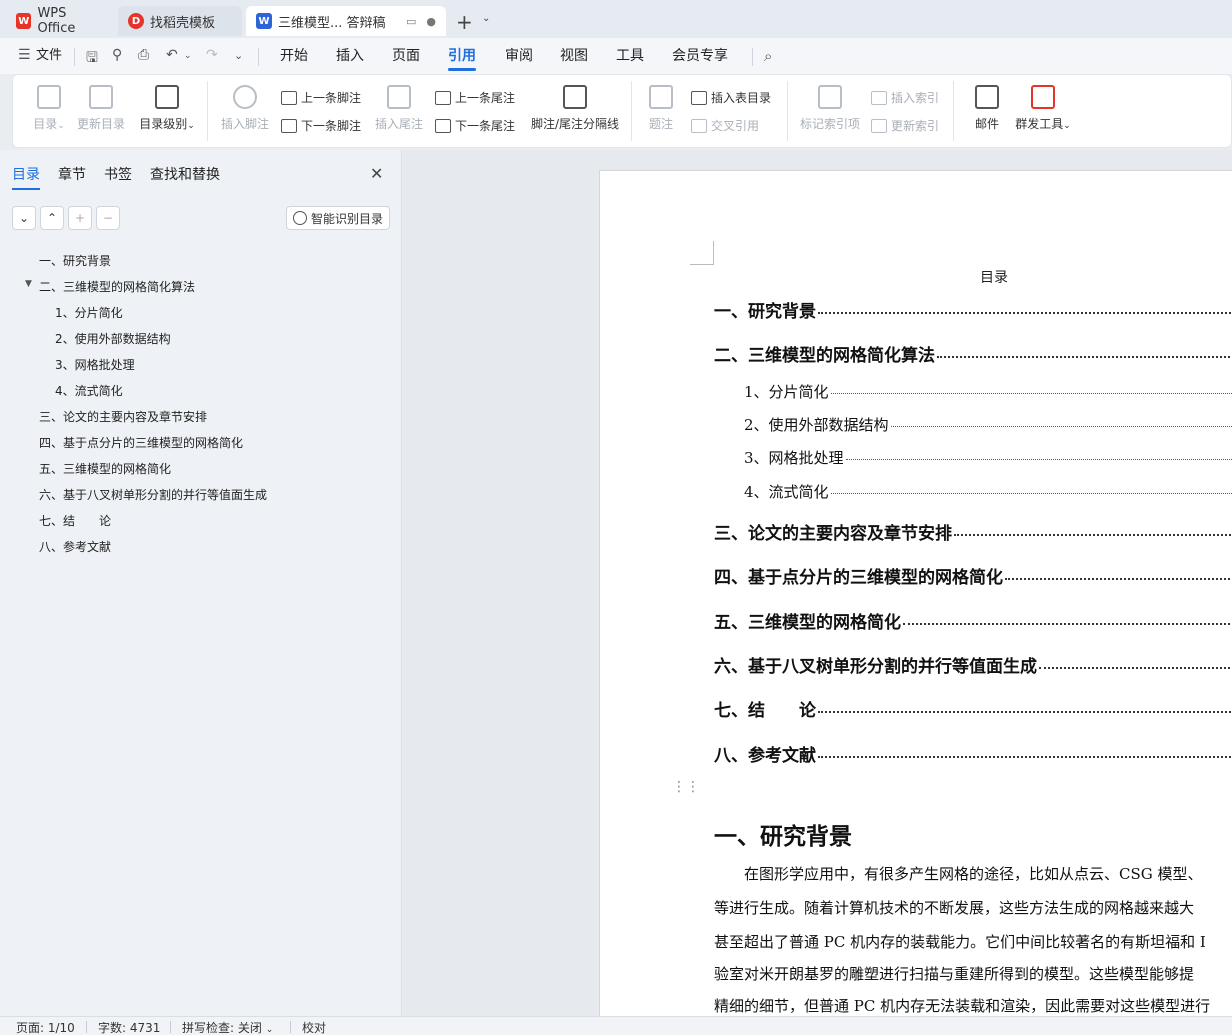 The image size is (1232, 1035). I want to click on insert-index-label: 插入索引, so click(915, 98).